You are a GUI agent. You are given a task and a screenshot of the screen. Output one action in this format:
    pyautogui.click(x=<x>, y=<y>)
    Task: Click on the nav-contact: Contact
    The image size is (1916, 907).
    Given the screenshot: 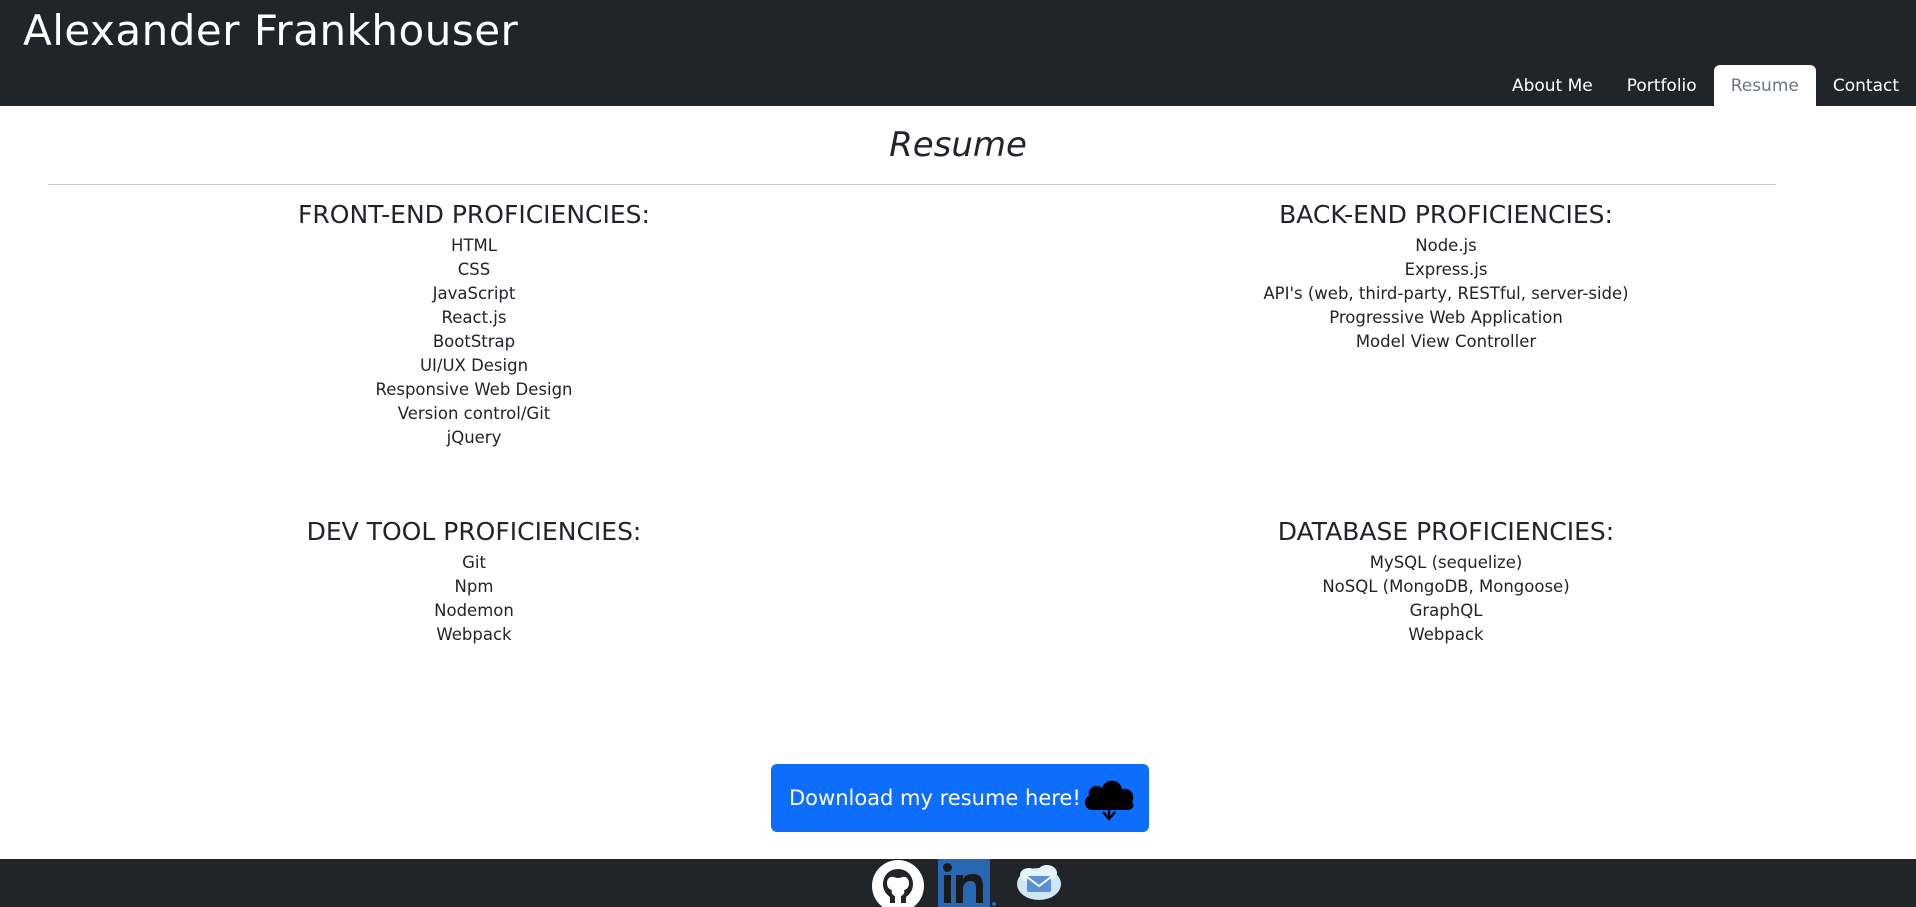 What is the action you would take?
    pyautogui.click(x=1866, y=85)
    